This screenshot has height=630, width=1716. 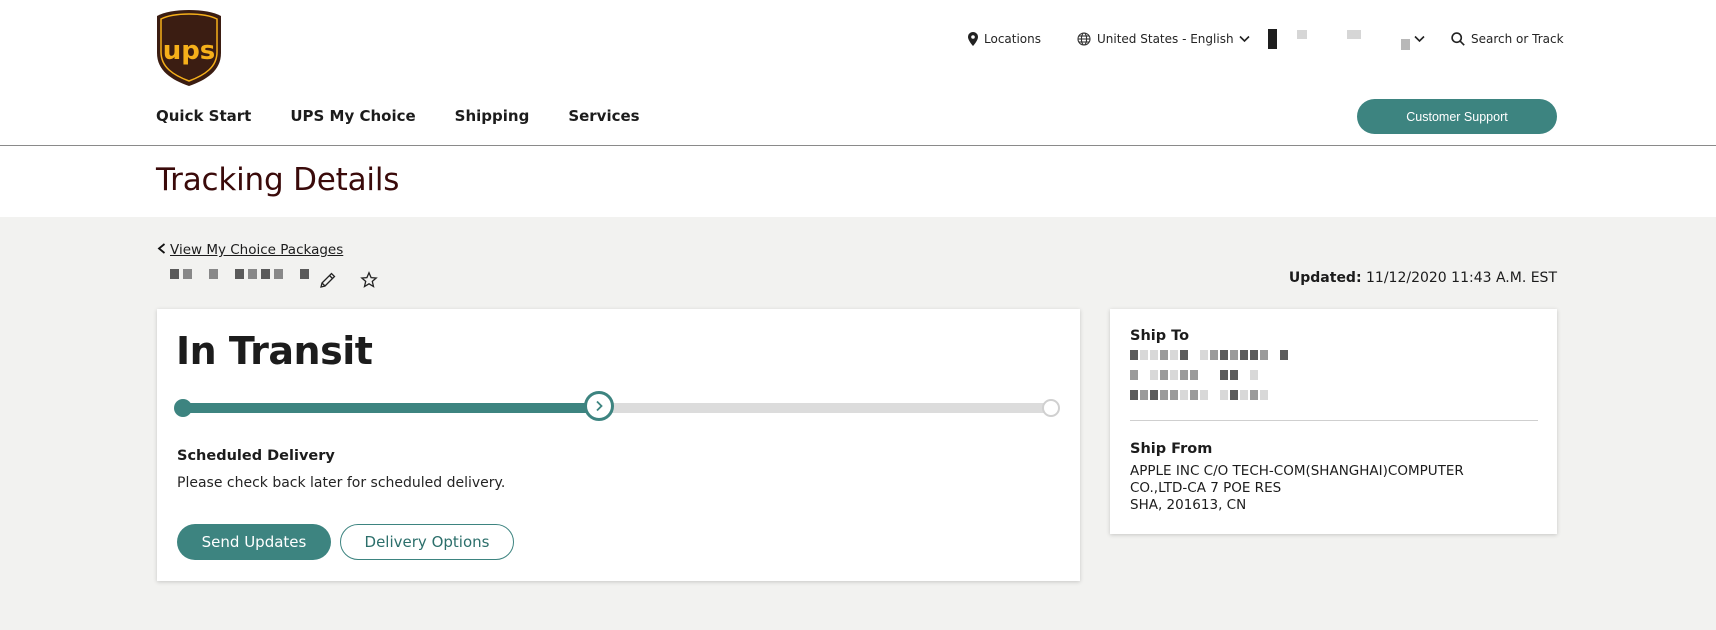 I want to click on nav-ups-my-choice: UPS My Choice, so click(x=352, y=116).